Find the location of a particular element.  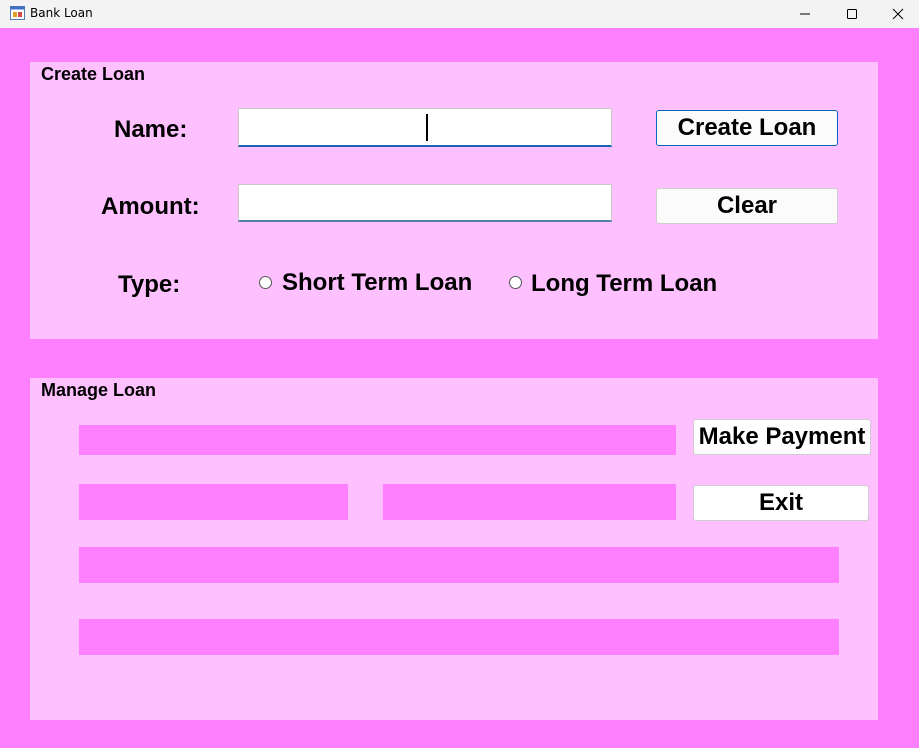

loan-info-label is located at coordinates (377, 440).